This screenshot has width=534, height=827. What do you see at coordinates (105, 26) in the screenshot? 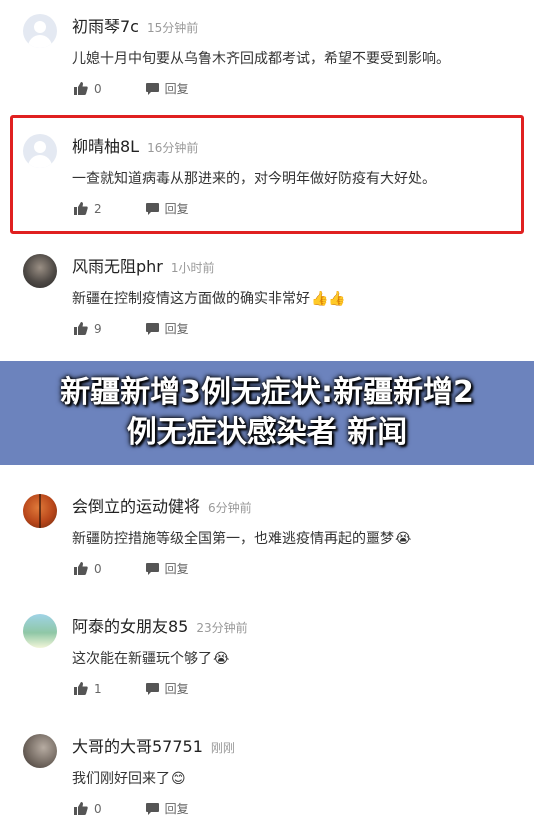
I see `username: 初雨琴7c` at bounding box center [105, 26].